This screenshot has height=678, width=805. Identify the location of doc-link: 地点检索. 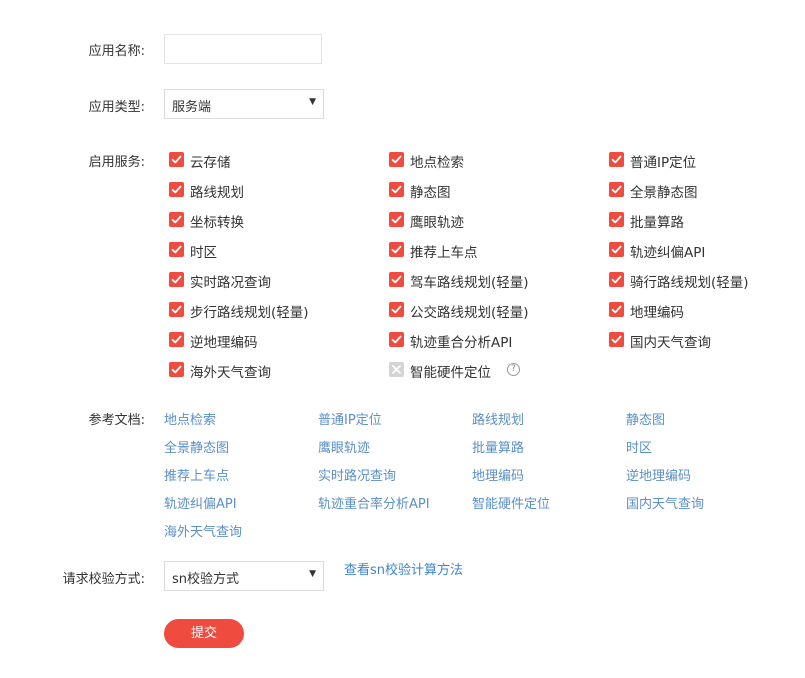
(190, 418).